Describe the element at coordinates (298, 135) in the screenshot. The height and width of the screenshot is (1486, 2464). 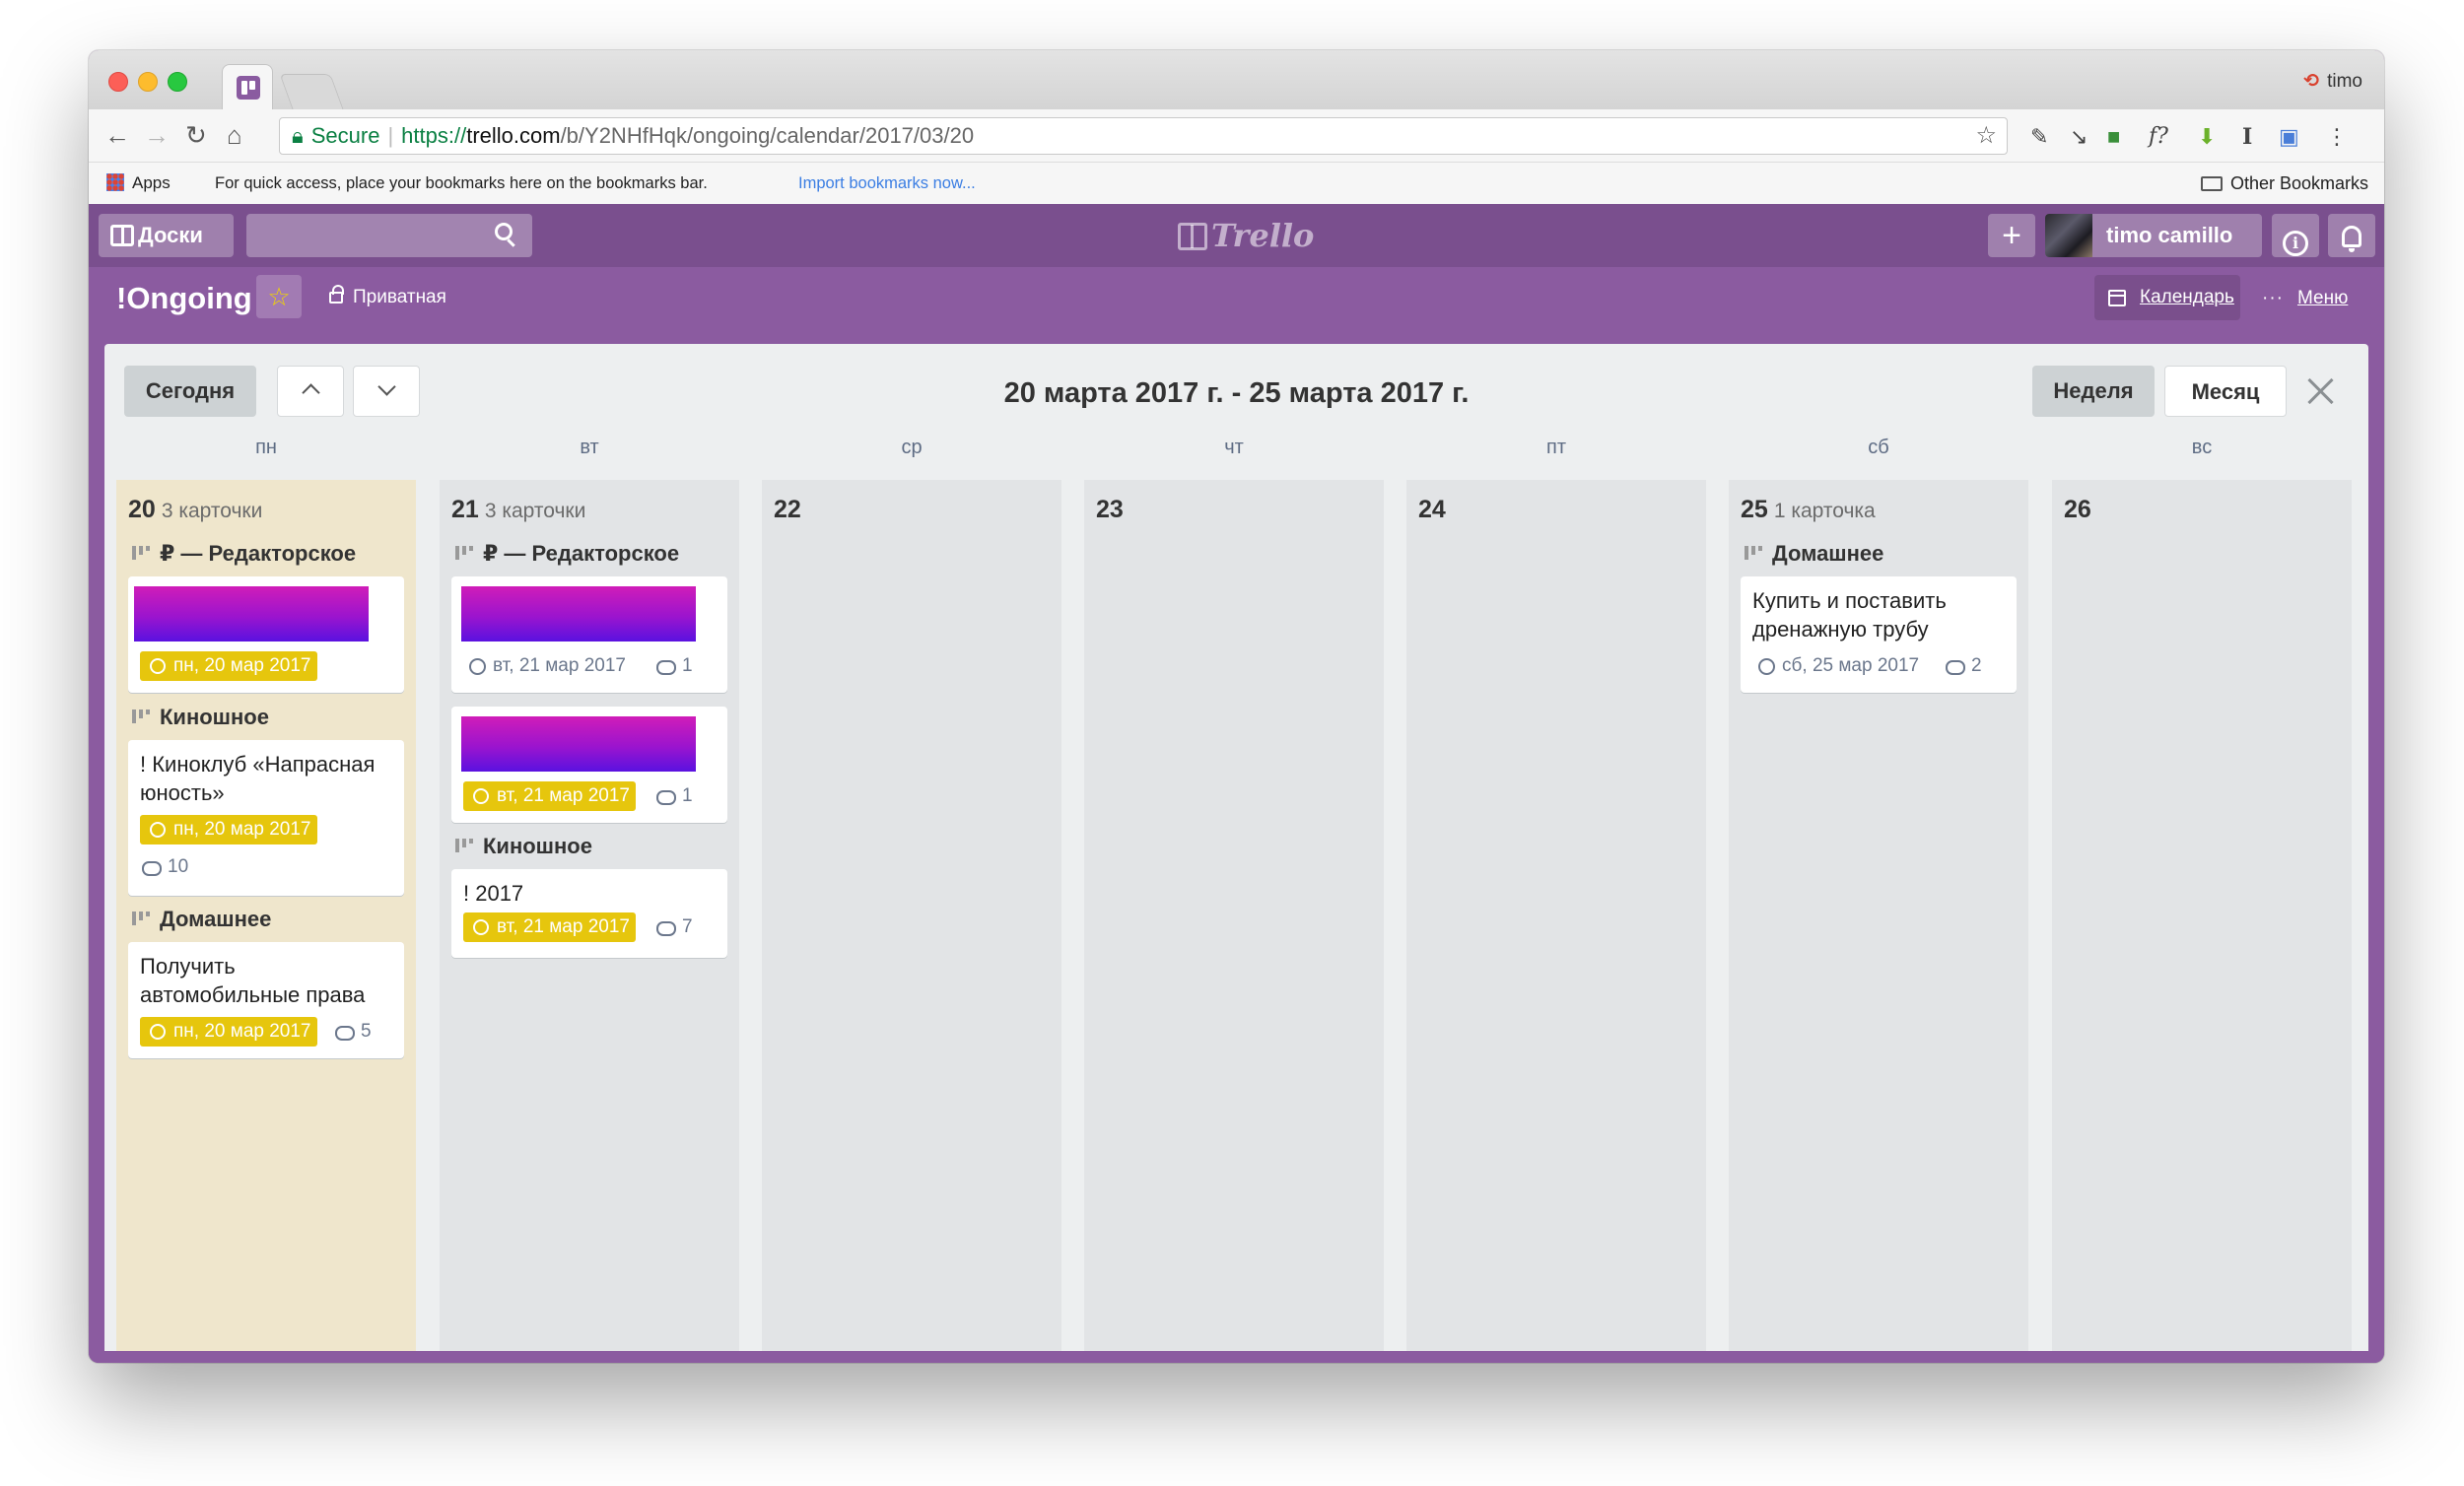
I see `lock-icon: 🔒︎` at that location.